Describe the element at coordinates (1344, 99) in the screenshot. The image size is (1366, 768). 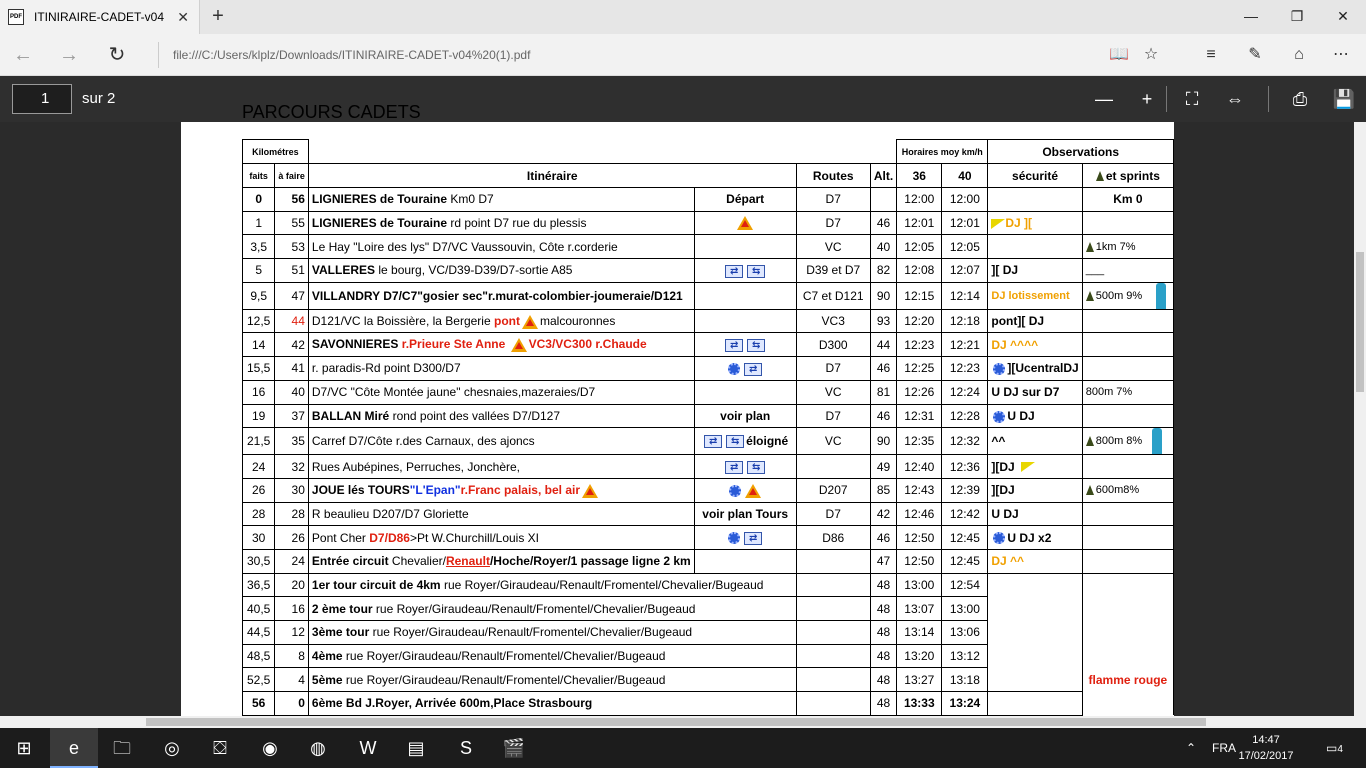
I see `save-icon: 💾` at that location.